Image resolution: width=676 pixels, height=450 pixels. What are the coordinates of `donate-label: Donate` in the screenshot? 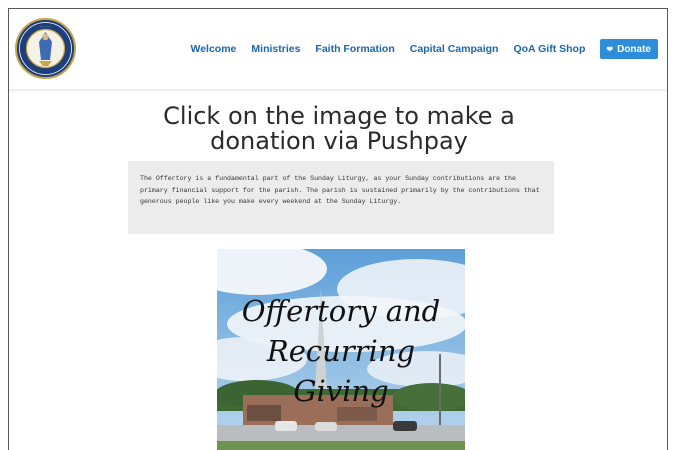 It's located at (634, 49).